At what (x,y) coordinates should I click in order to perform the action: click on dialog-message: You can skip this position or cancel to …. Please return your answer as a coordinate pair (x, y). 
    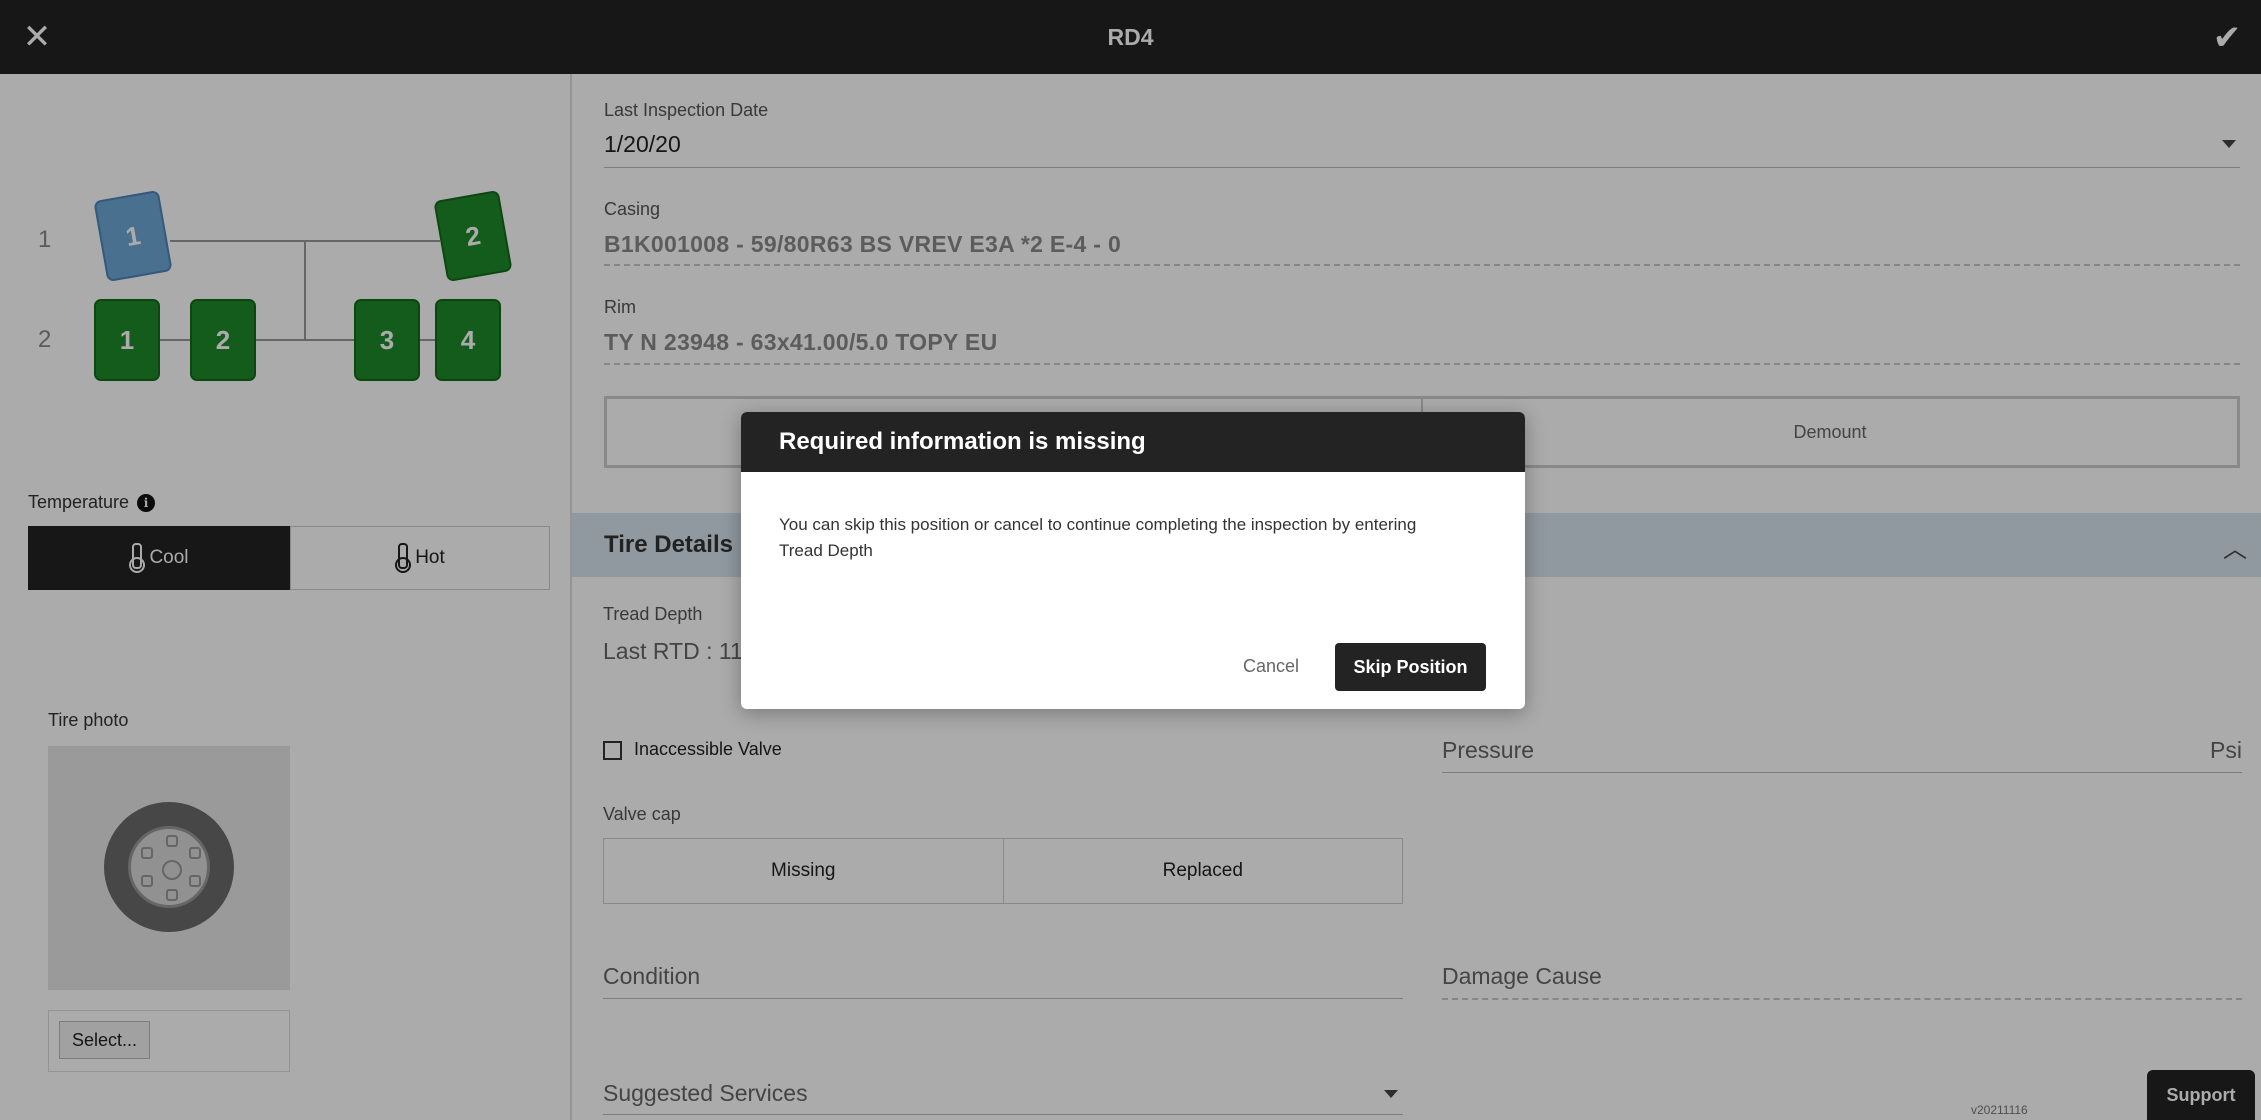
    Looking at the image, I should click on (1139, 538).